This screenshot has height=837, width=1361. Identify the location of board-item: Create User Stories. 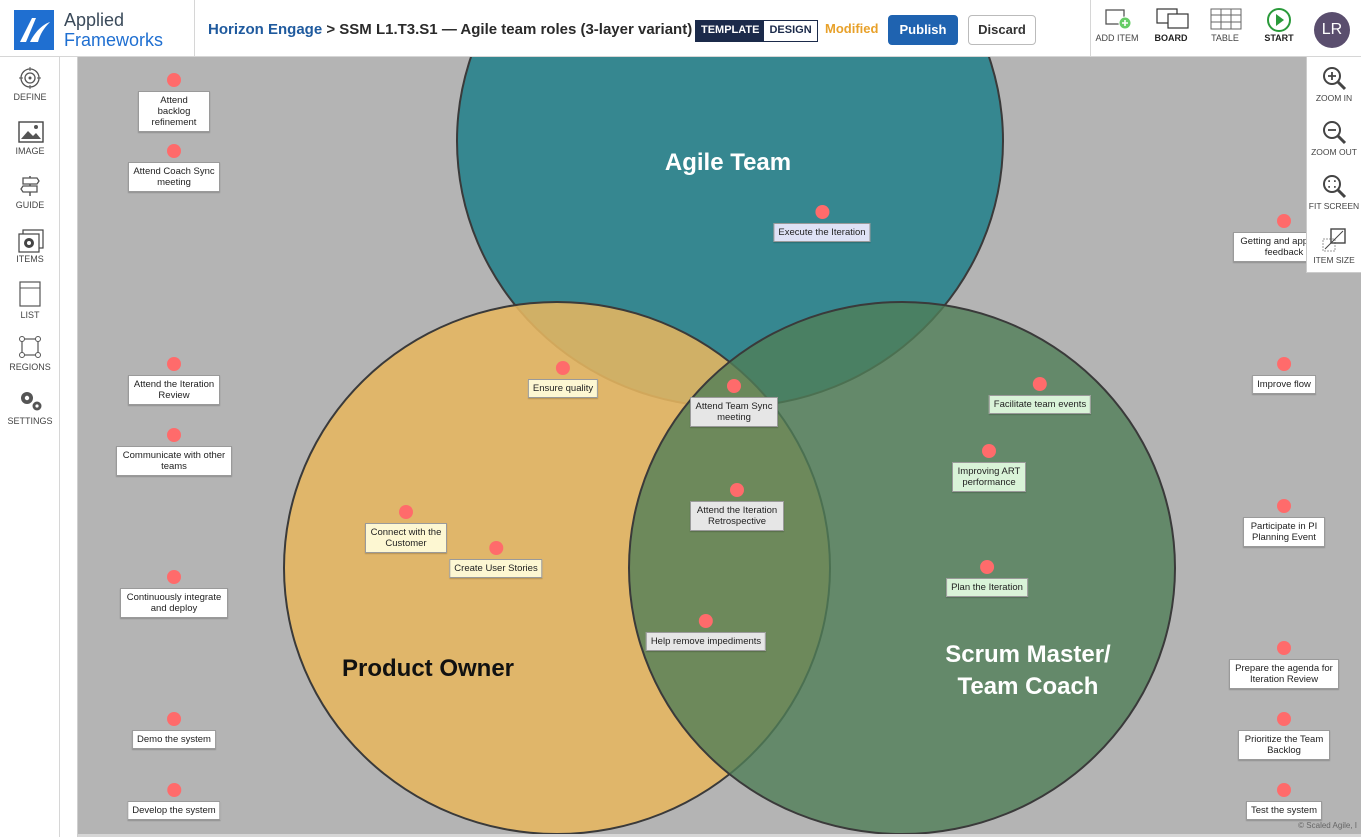
(496, 559).